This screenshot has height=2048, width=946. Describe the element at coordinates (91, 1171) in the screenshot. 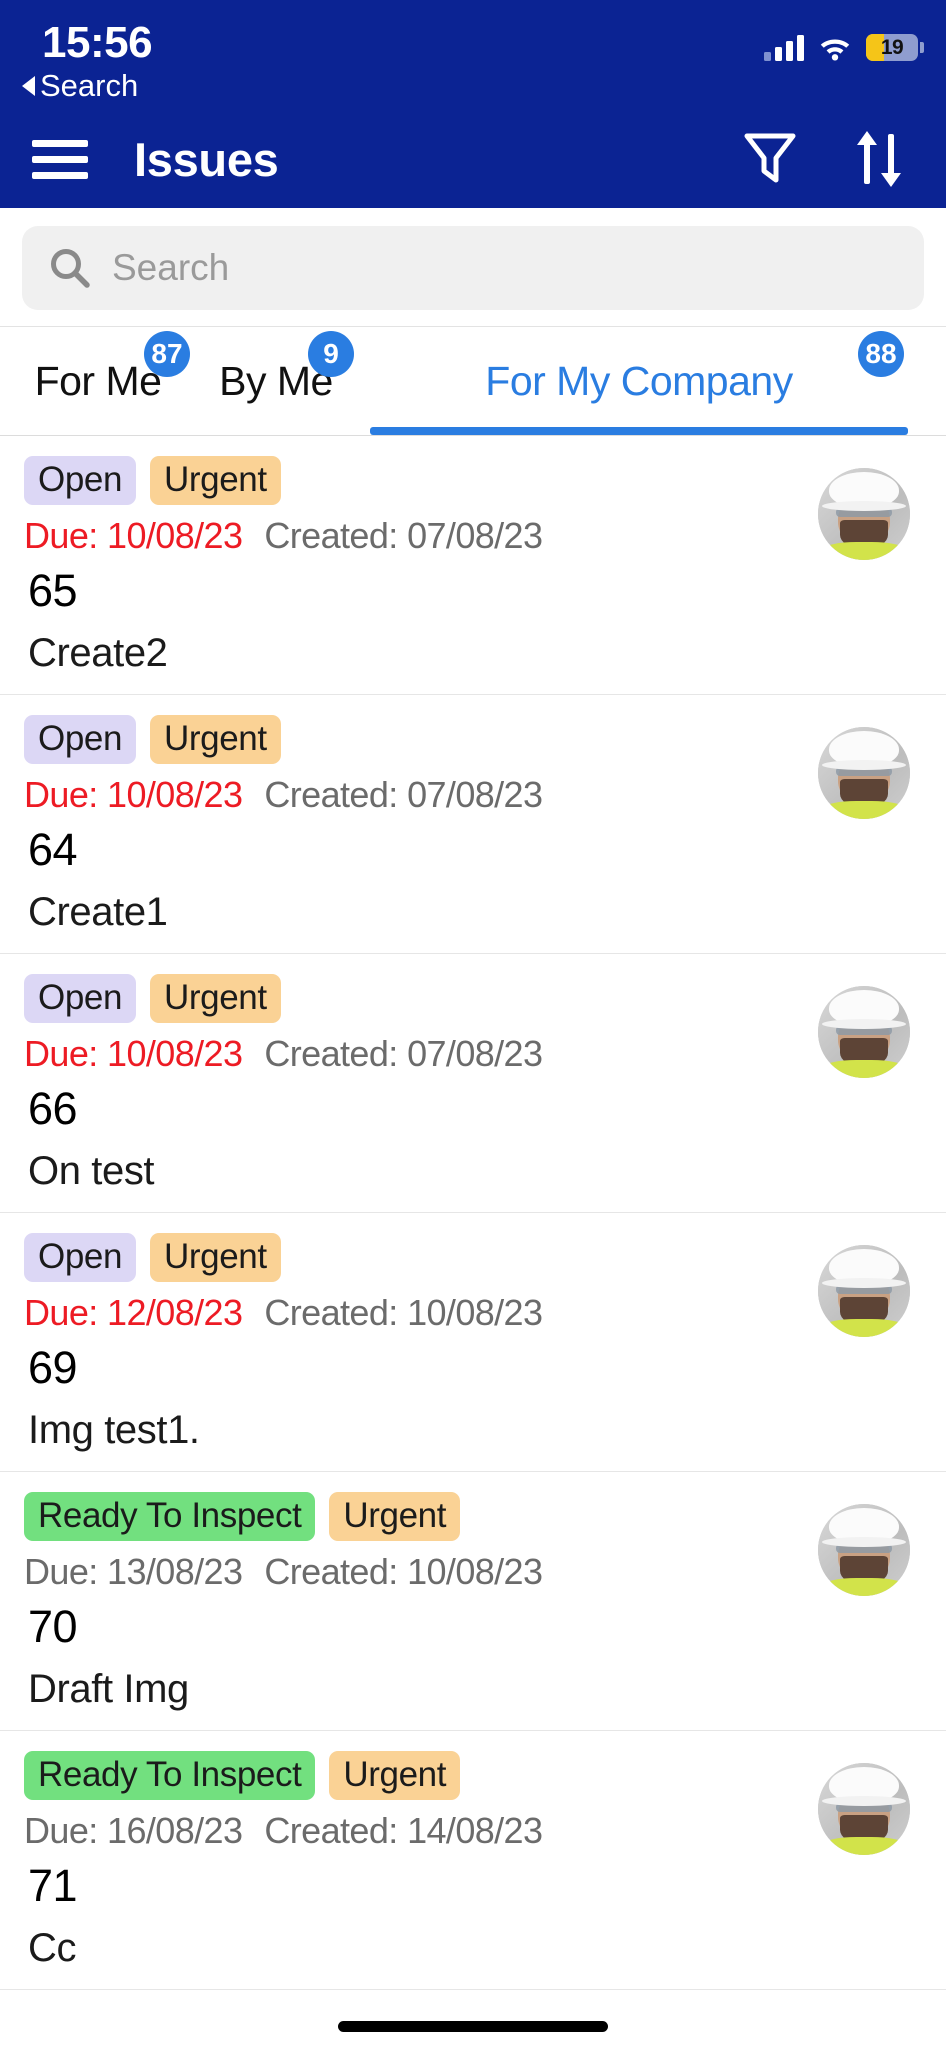

I see `issue-title: On test` at that location.